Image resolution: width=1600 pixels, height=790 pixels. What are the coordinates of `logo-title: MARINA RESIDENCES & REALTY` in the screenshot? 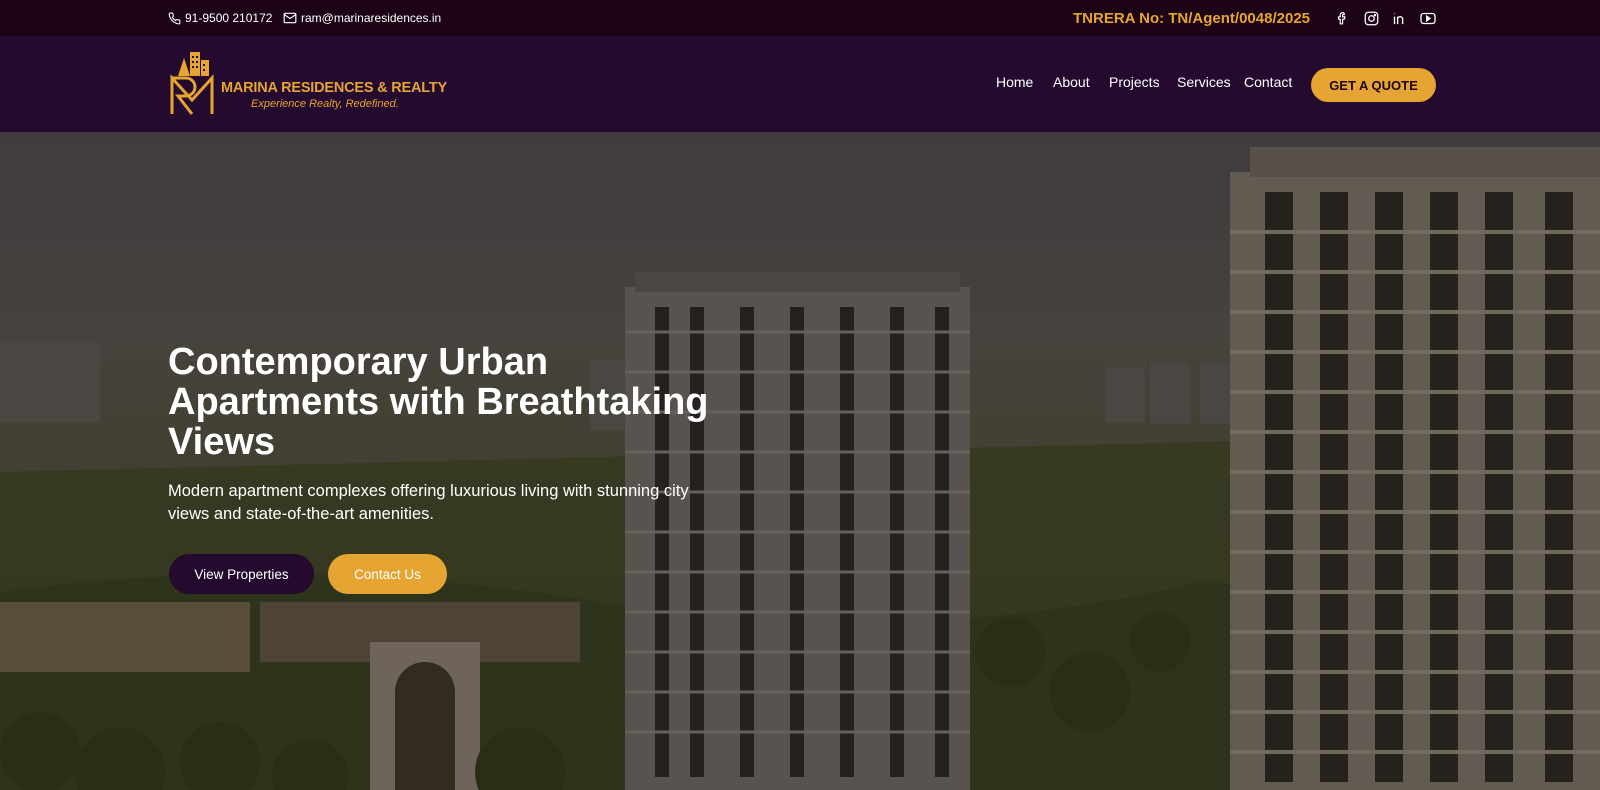 It's located at (334, 88).